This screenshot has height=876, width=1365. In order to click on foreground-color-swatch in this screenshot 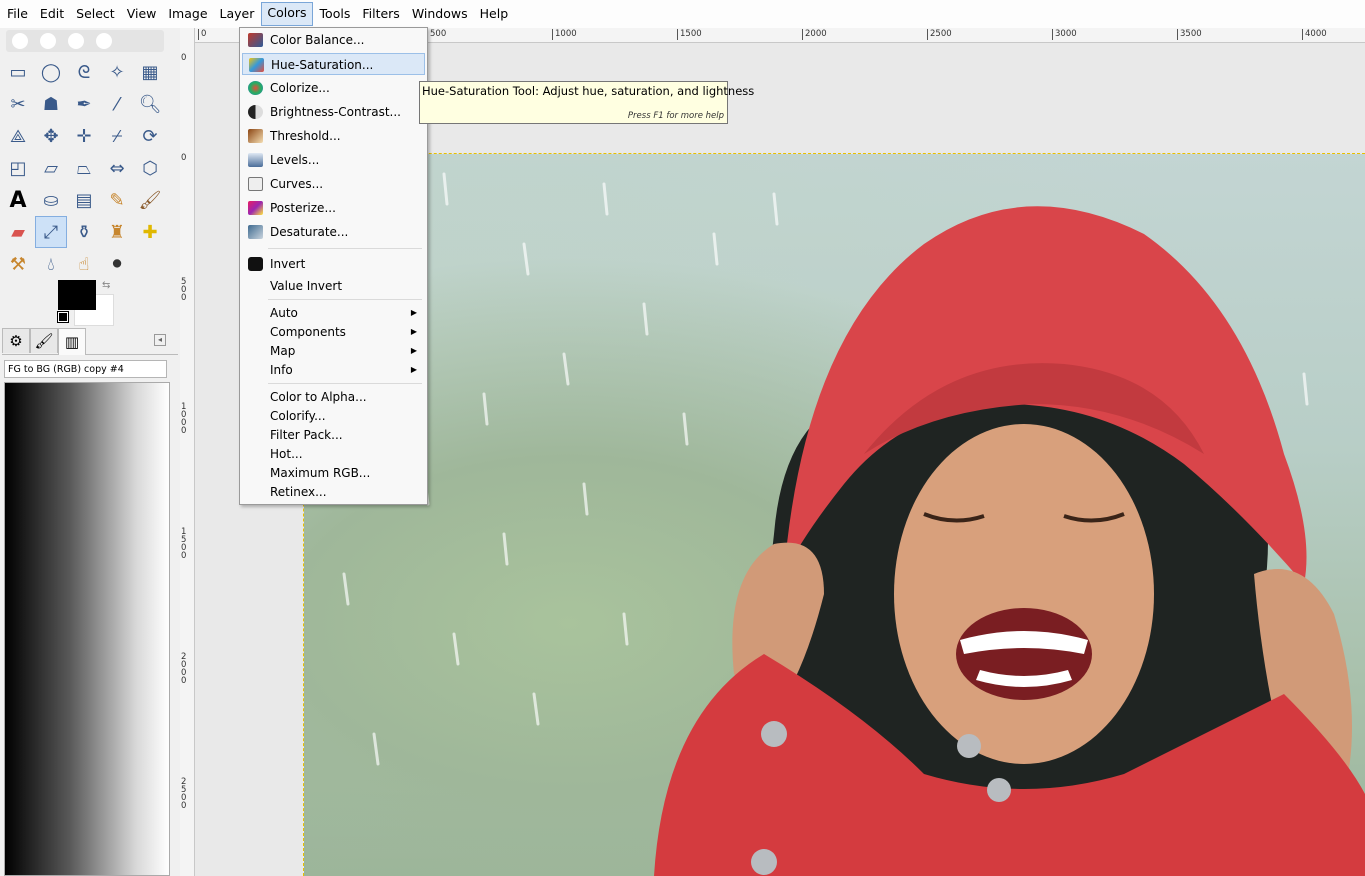, I will do `click(77, 295)`.